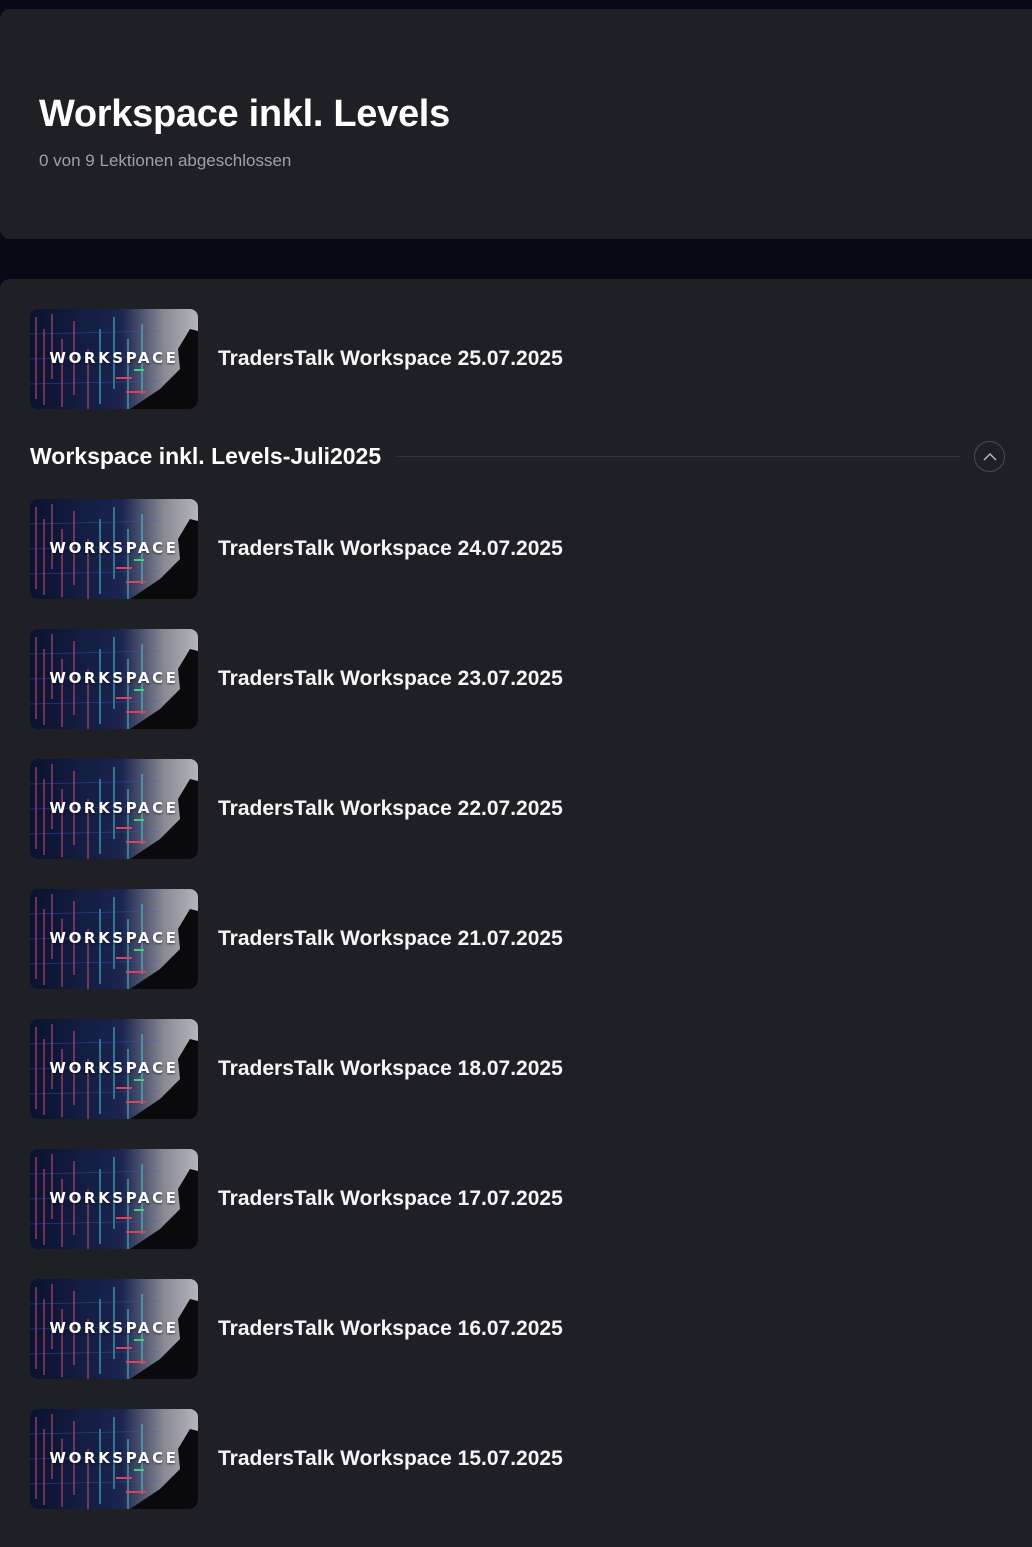  What do you see at coordinates (206, 455) in the screenshot?
I see `section-title: Workspace inkl. Levels-Juli2025` at bounding box center [206, 455].